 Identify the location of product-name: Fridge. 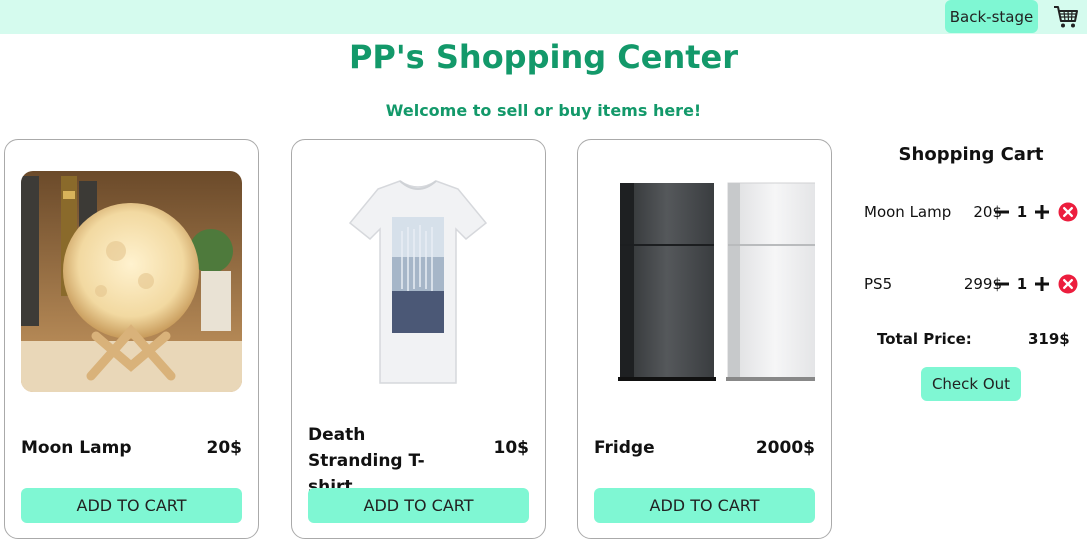
(624, 448).